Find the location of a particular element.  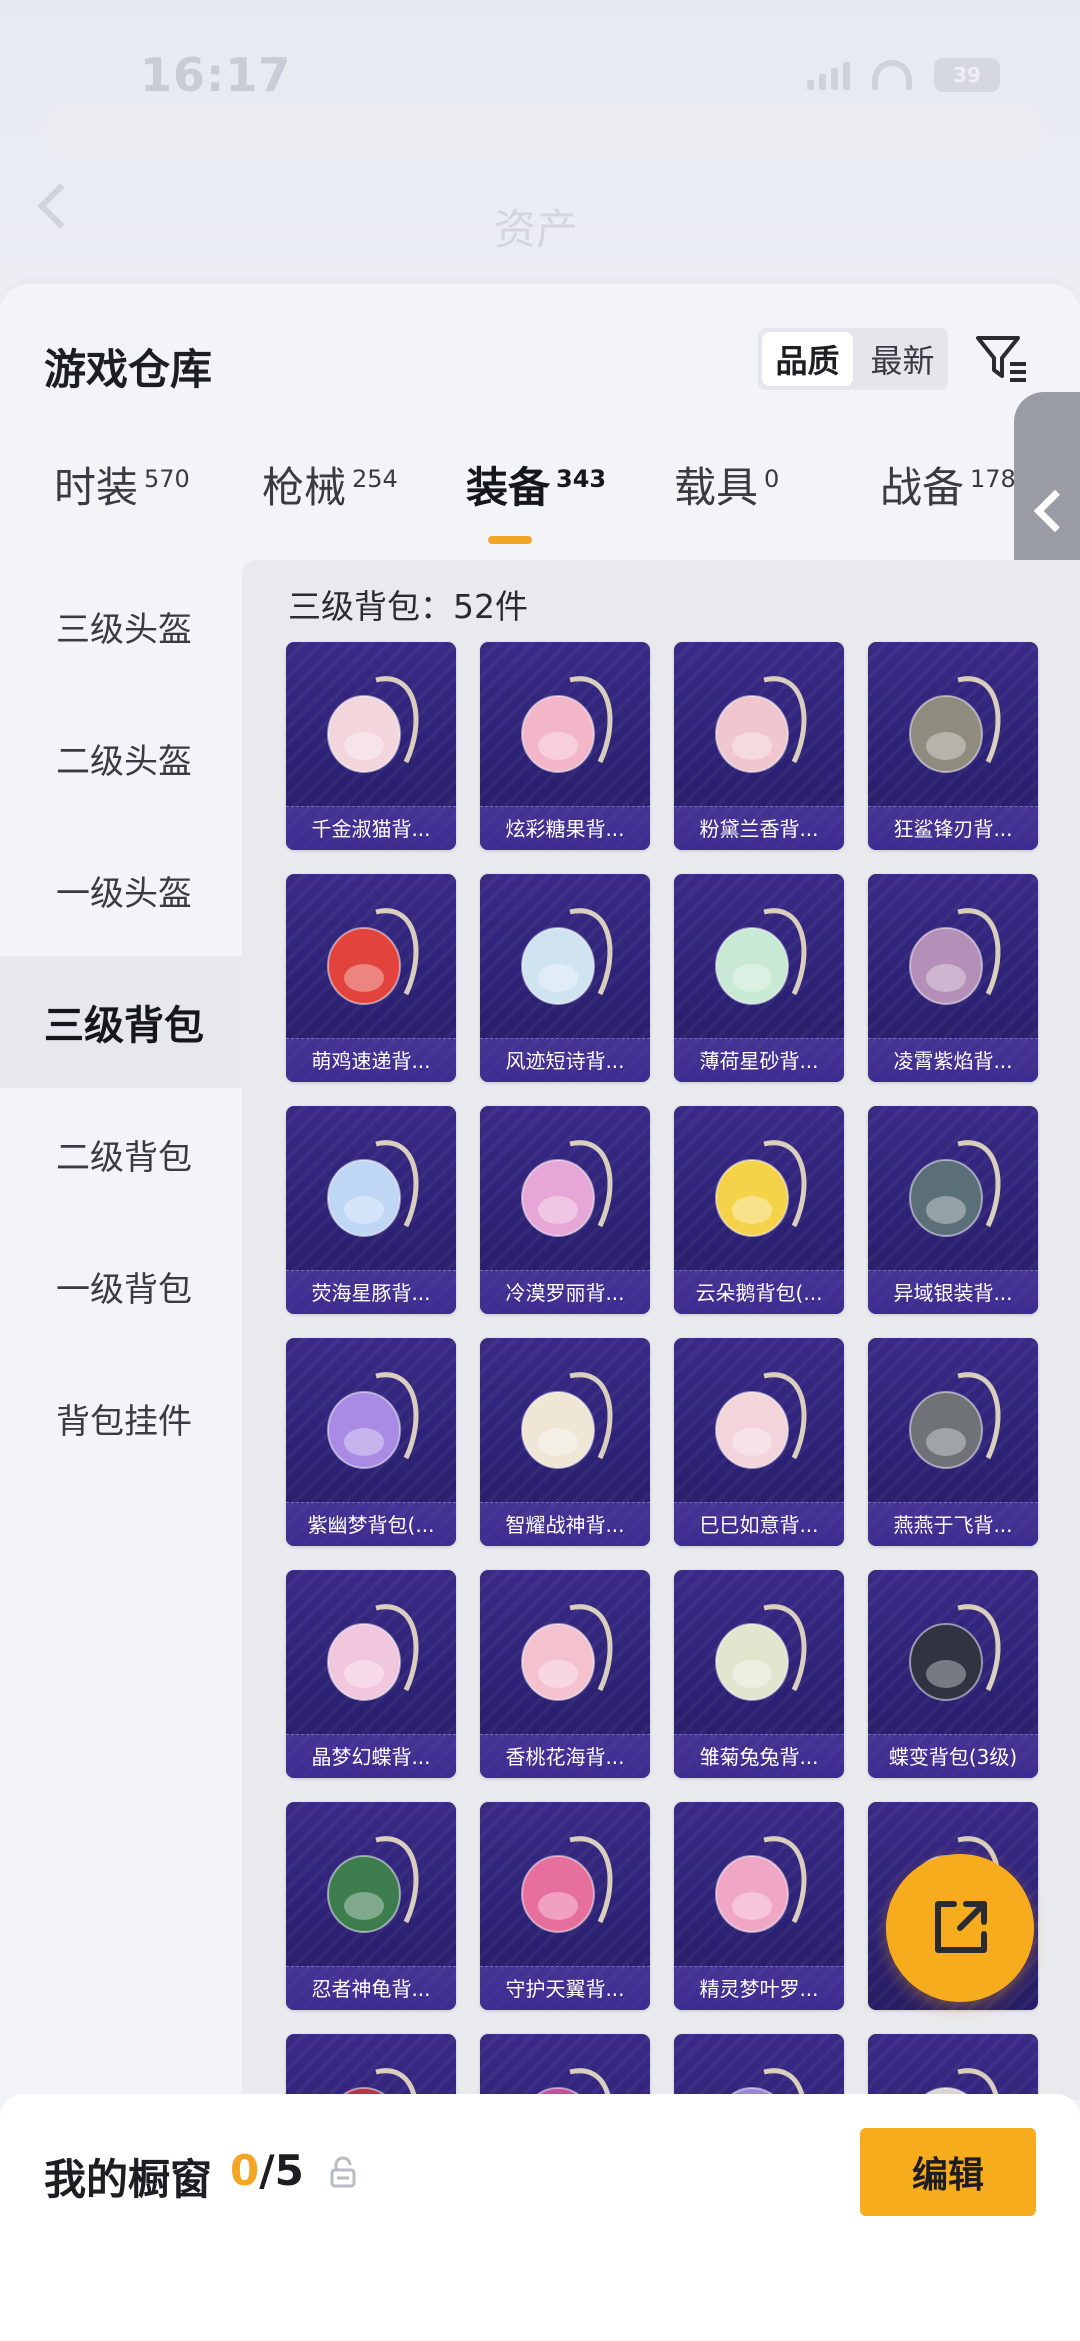

lock-icon is located at coordinates (343, 2172).